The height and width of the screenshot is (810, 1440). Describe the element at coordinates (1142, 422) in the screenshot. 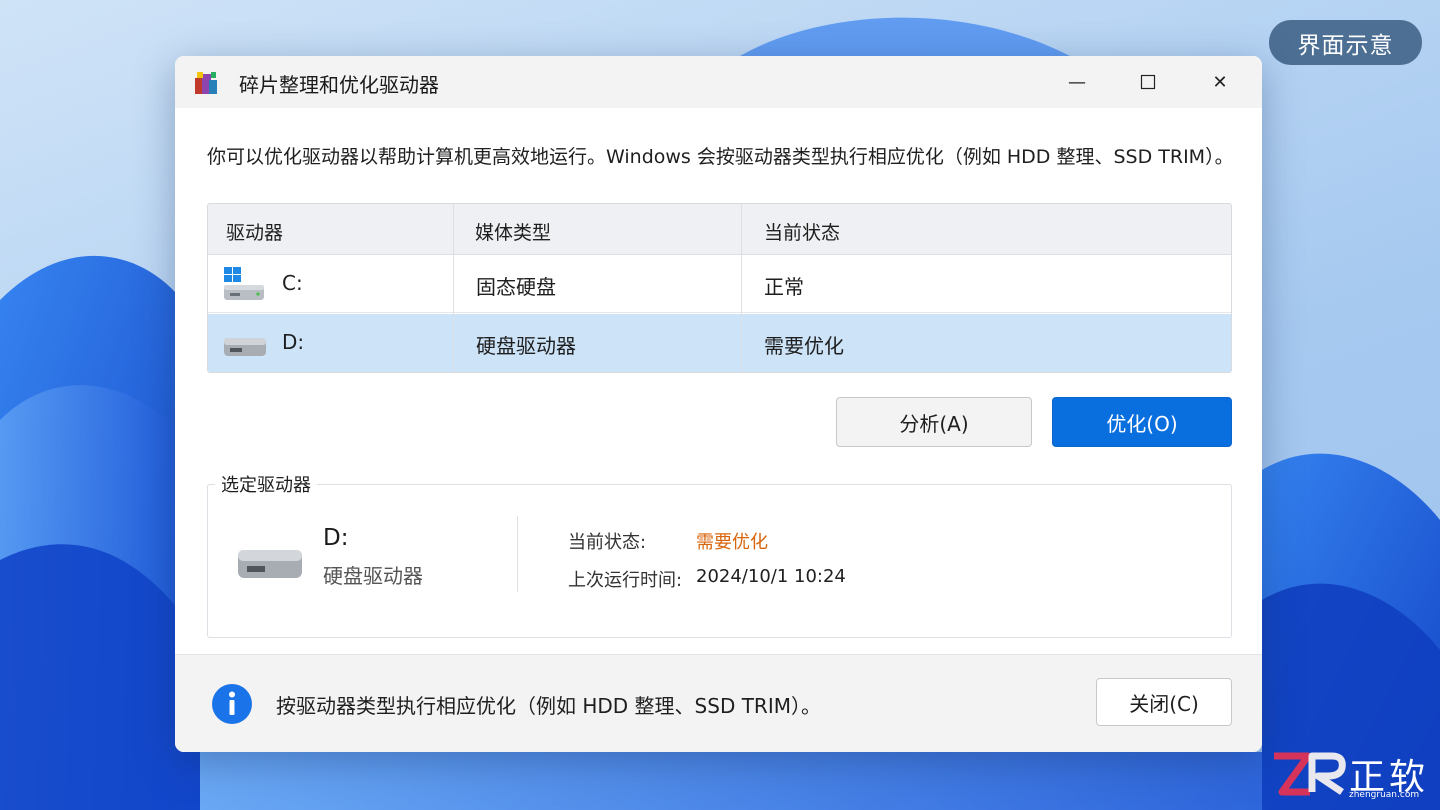

I see `optimize-button: 优化(O)` at that location.